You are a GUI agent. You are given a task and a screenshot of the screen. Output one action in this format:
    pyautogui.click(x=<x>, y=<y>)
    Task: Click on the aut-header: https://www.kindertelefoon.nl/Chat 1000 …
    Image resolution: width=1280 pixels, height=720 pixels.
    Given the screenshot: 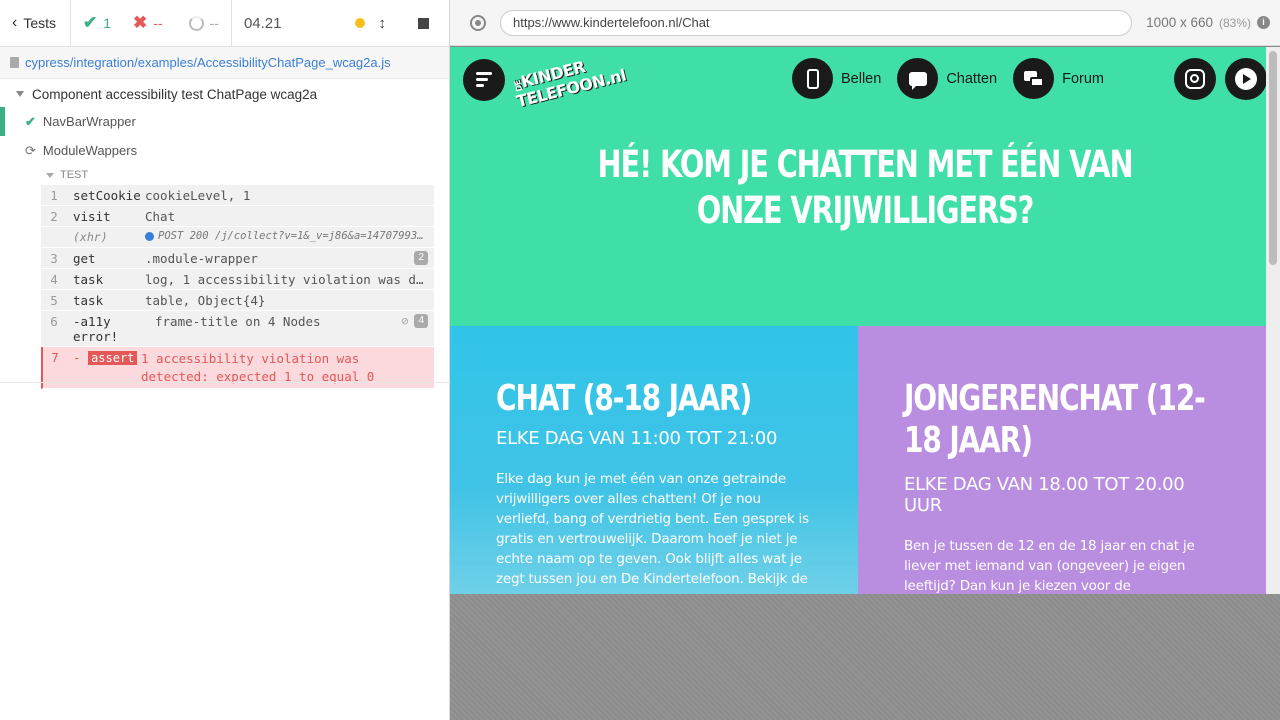 What is the action you would take?
    pyautogui.click(x=865, y=23)
    